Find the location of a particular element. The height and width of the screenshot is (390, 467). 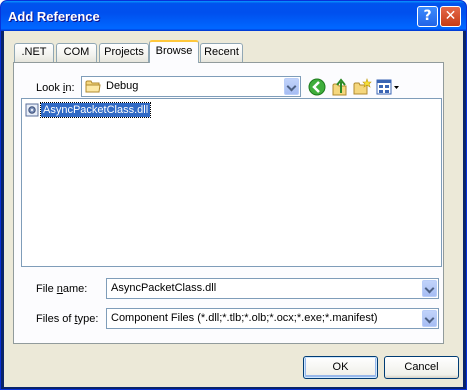

tab-recent: Recent is located at coordinates (221, 52).